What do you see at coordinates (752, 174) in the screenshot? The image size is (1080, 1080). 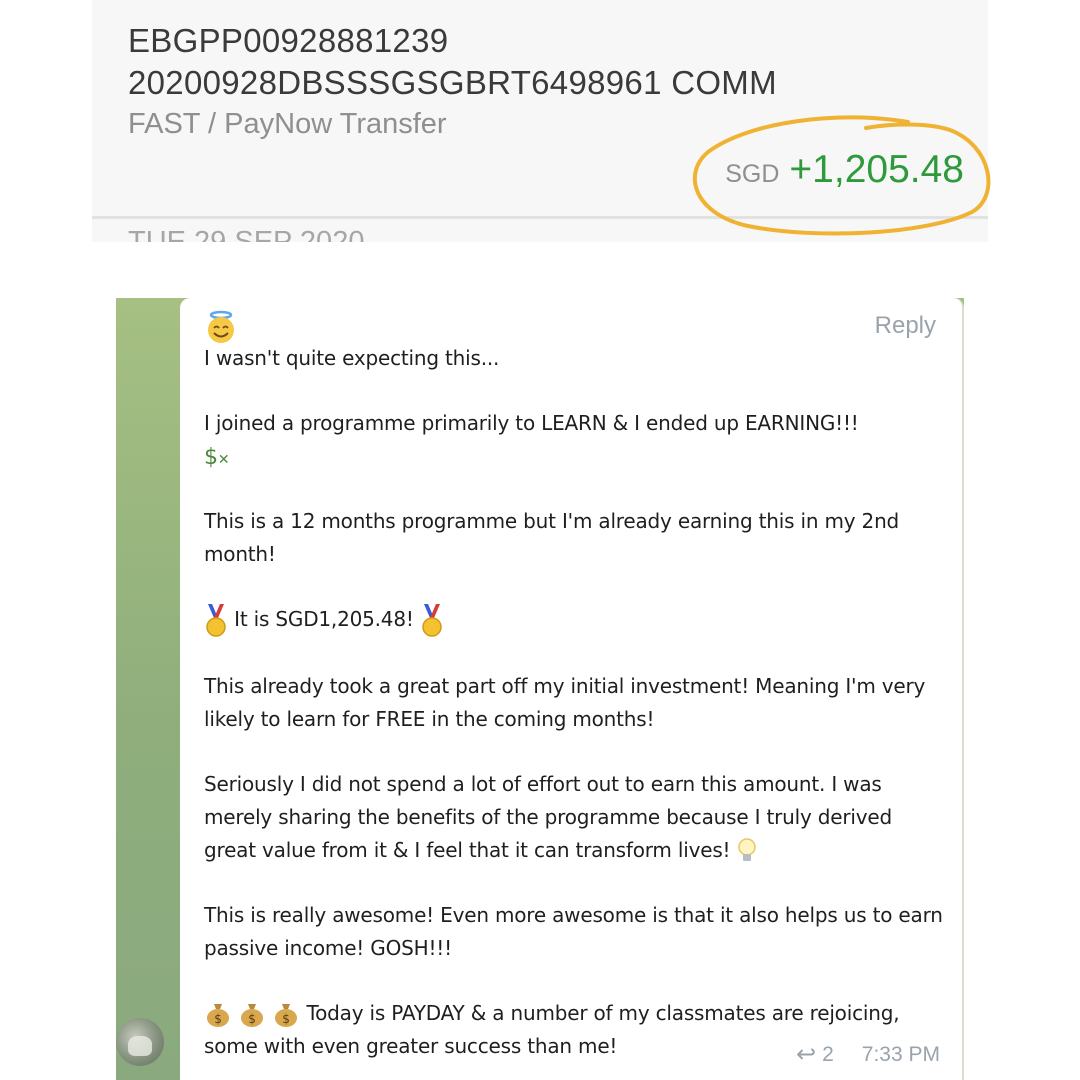 I see `amount-currency: SGD` at bounding box center [752, 174].